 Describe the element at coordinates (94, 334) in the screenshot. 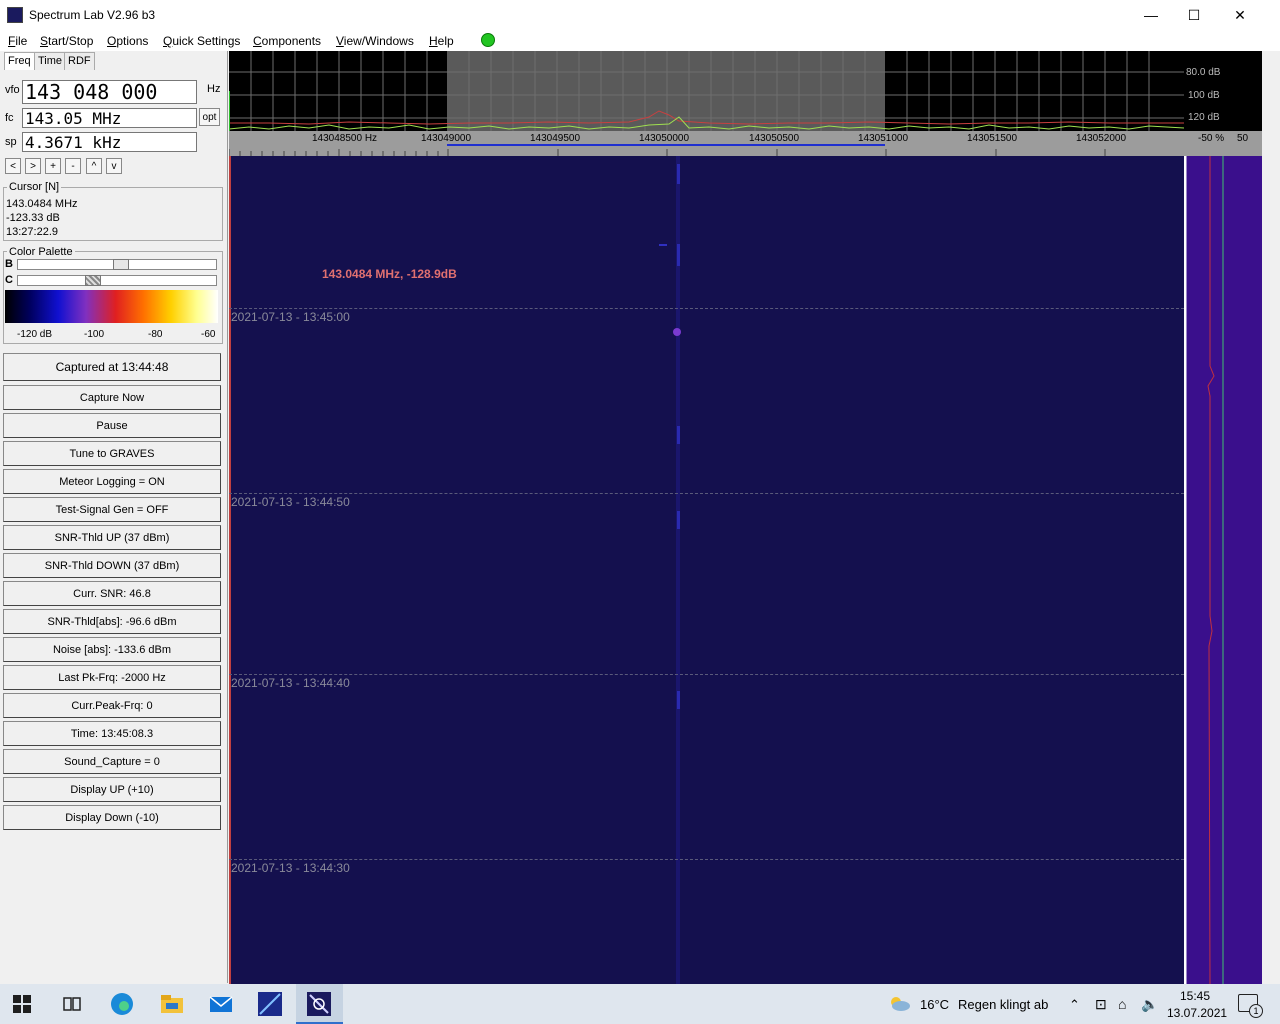

I see `palette-scale-100: -100` at that location.